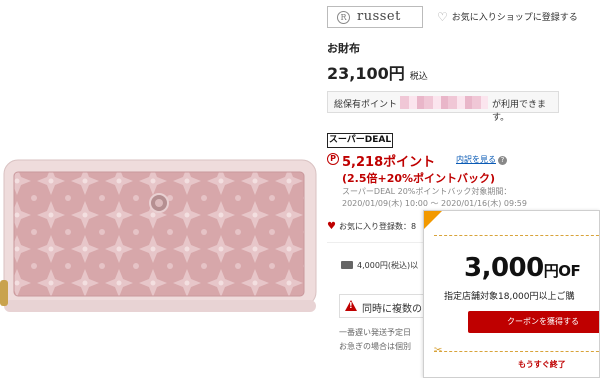  I want to click on points-available-notice: 総保有ポイント が利用できます。, so click(443, 107).